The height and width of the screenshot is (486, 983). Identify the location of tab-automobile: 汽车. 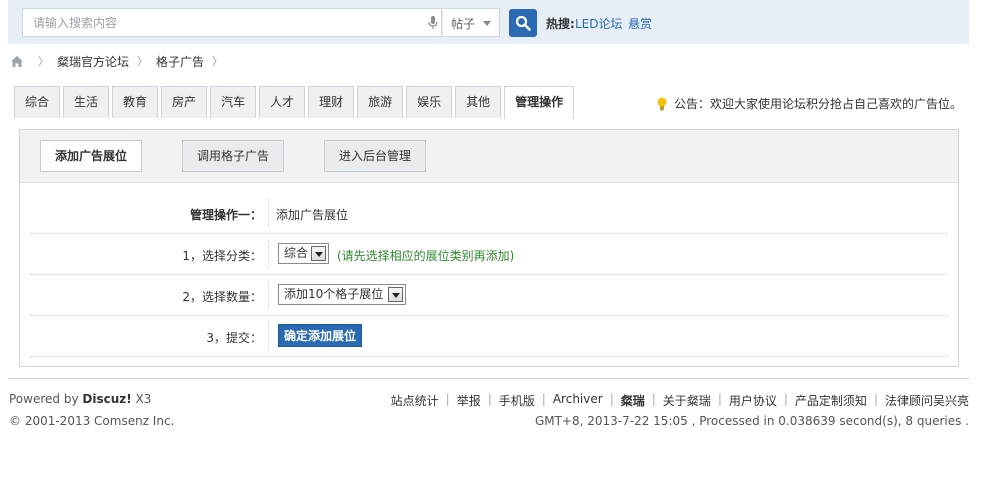
(233, 102).